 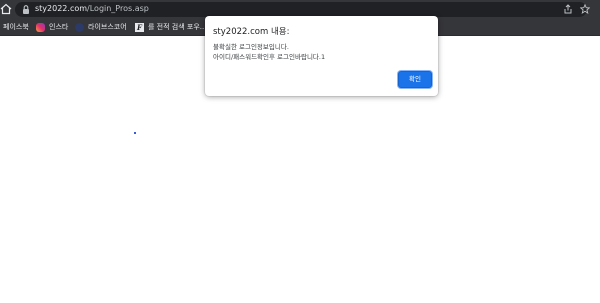 I want to click on url-host: sty2022.com, so click(x=61, y=8).